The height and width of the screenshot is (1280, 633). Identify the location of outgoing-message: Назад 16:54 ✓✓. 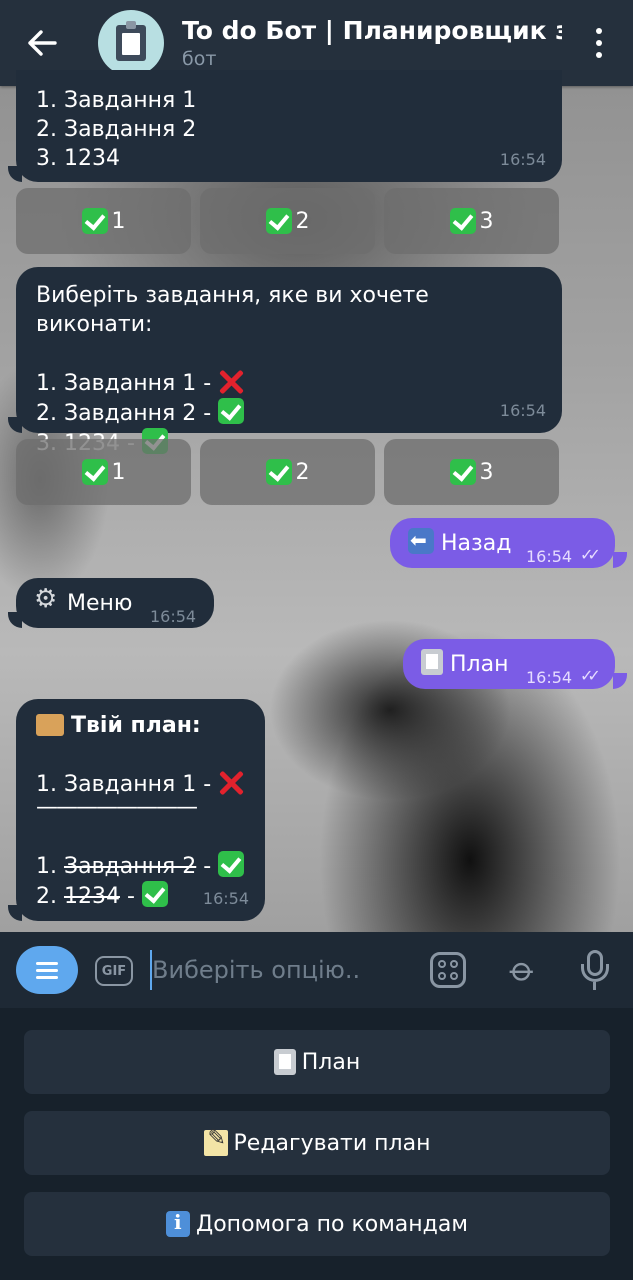
(502, 543).